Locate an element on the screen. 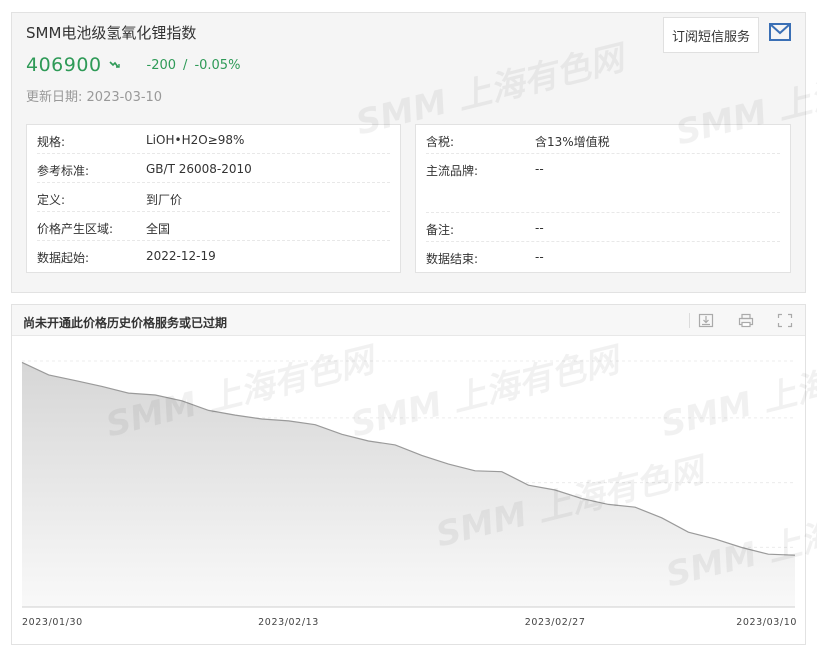 This screenshot has width=817, height=647. price-change: -200 / -0.05% is located at coordinates (194, 65).